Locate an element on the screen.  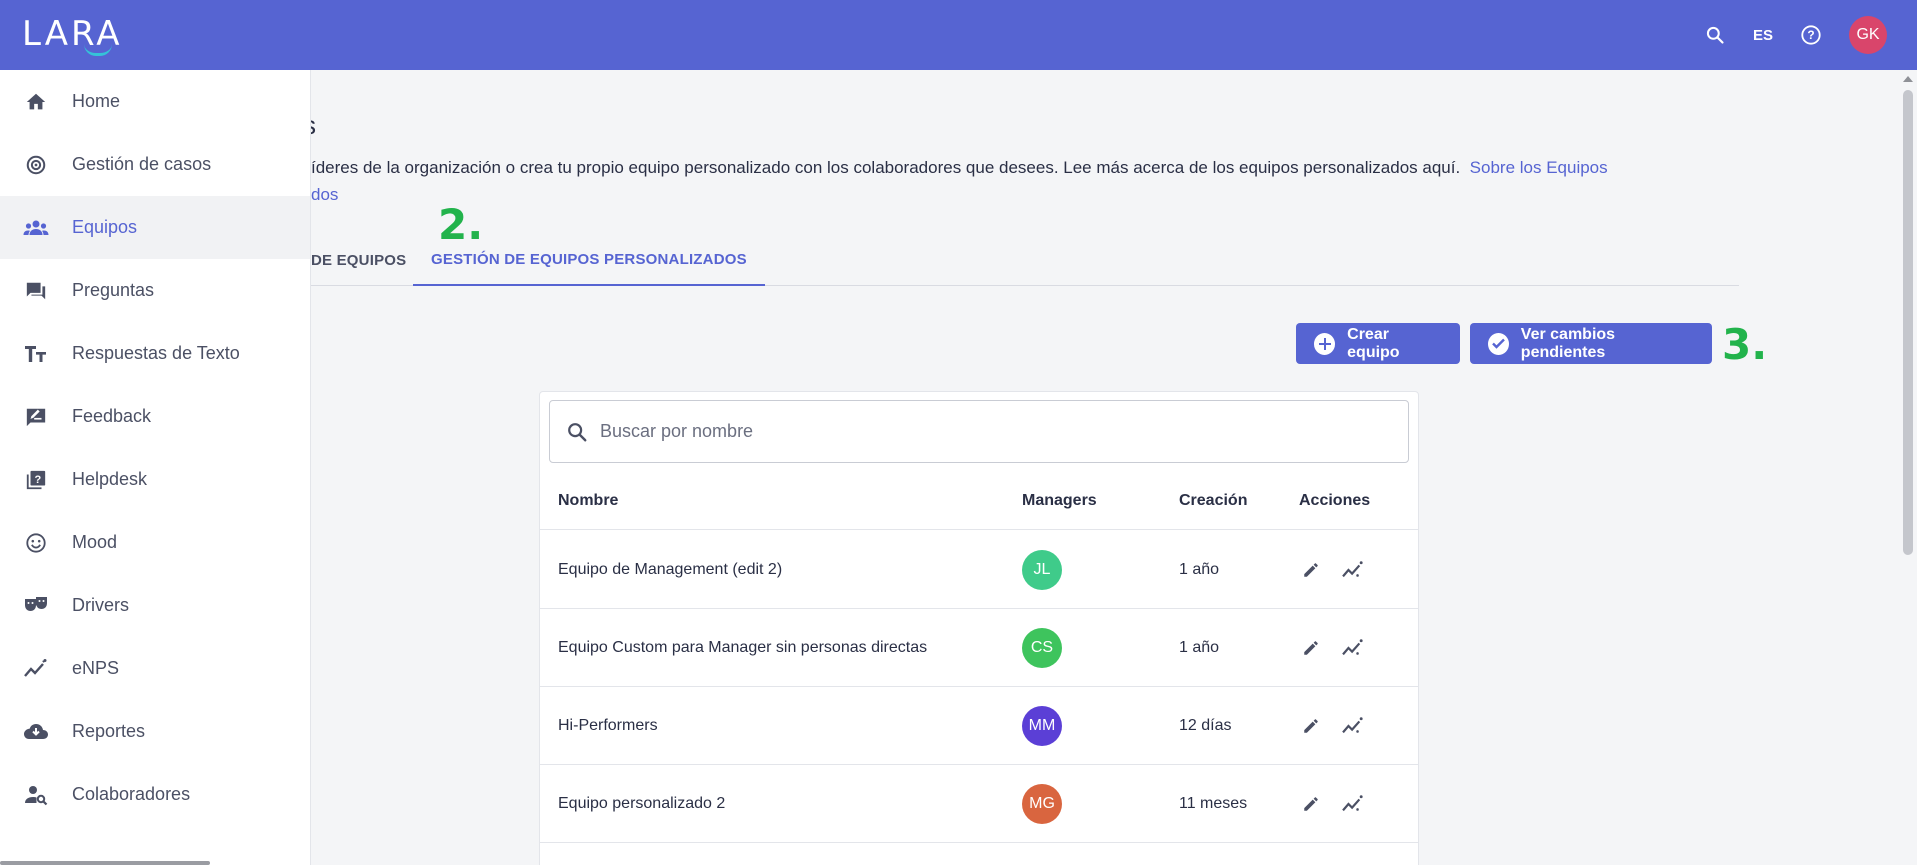
page-scrollbar is located at coordinates (1907, 467).